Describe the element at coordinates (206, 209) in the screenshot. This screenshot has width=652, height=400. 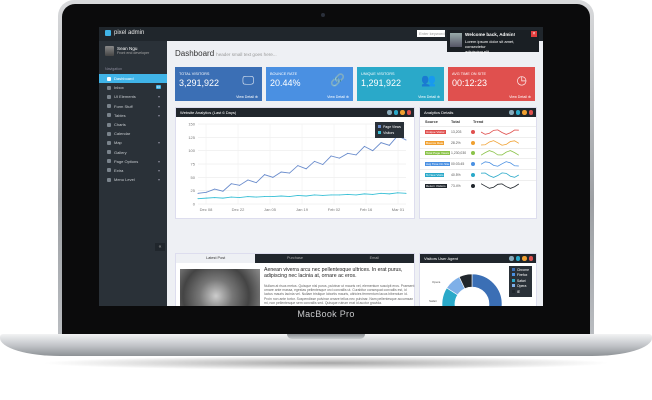
I see `x-tick-label: Dec 08` at that location.